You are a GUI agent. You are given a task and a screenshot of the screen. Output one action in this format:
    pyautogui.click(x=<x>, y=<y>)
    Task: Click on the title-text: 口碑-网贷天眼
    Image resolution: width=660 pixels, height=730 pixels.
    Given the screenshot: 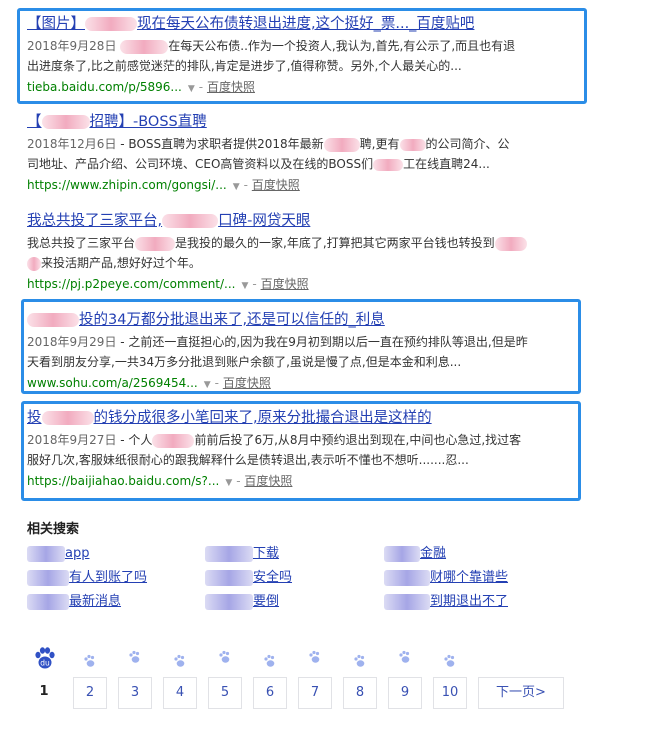 What is the action you would take?
    pyautogui.click(x=264, y=221)
    